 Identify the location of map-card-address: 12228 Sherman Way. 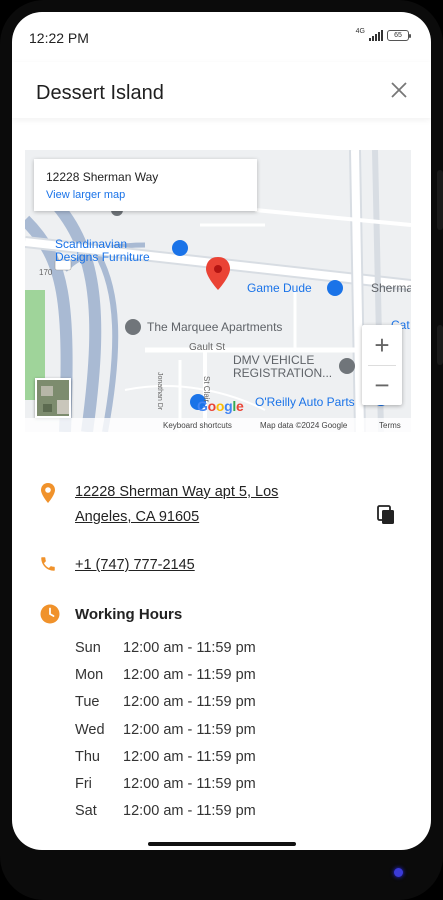
(102, 177).